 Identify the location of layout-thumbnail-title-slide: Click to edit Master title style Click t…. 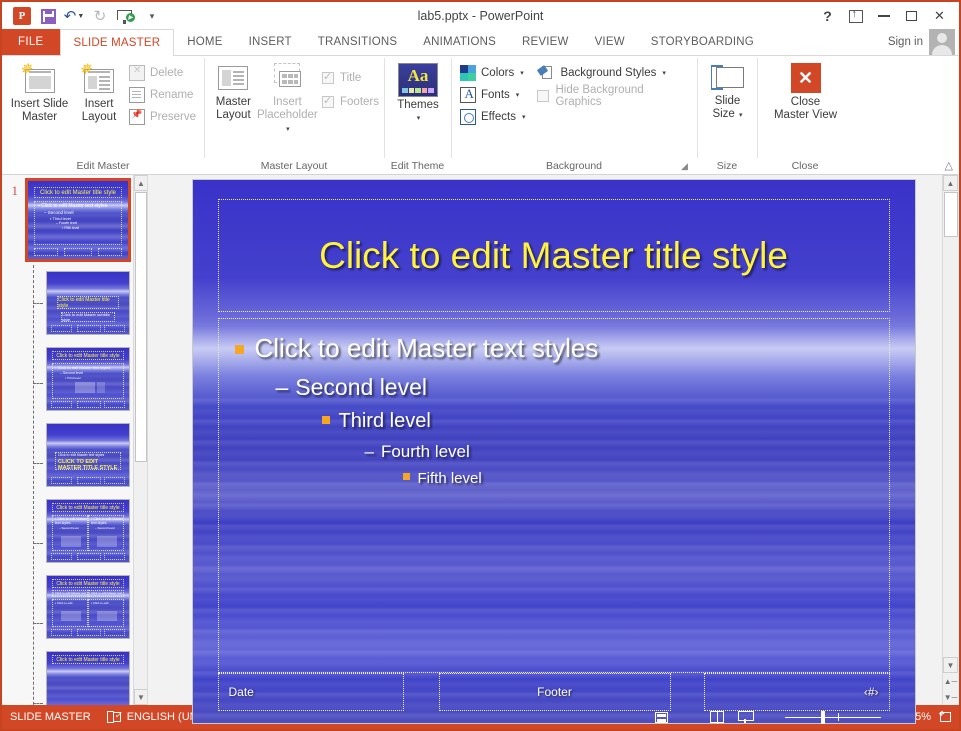
(88, 303).